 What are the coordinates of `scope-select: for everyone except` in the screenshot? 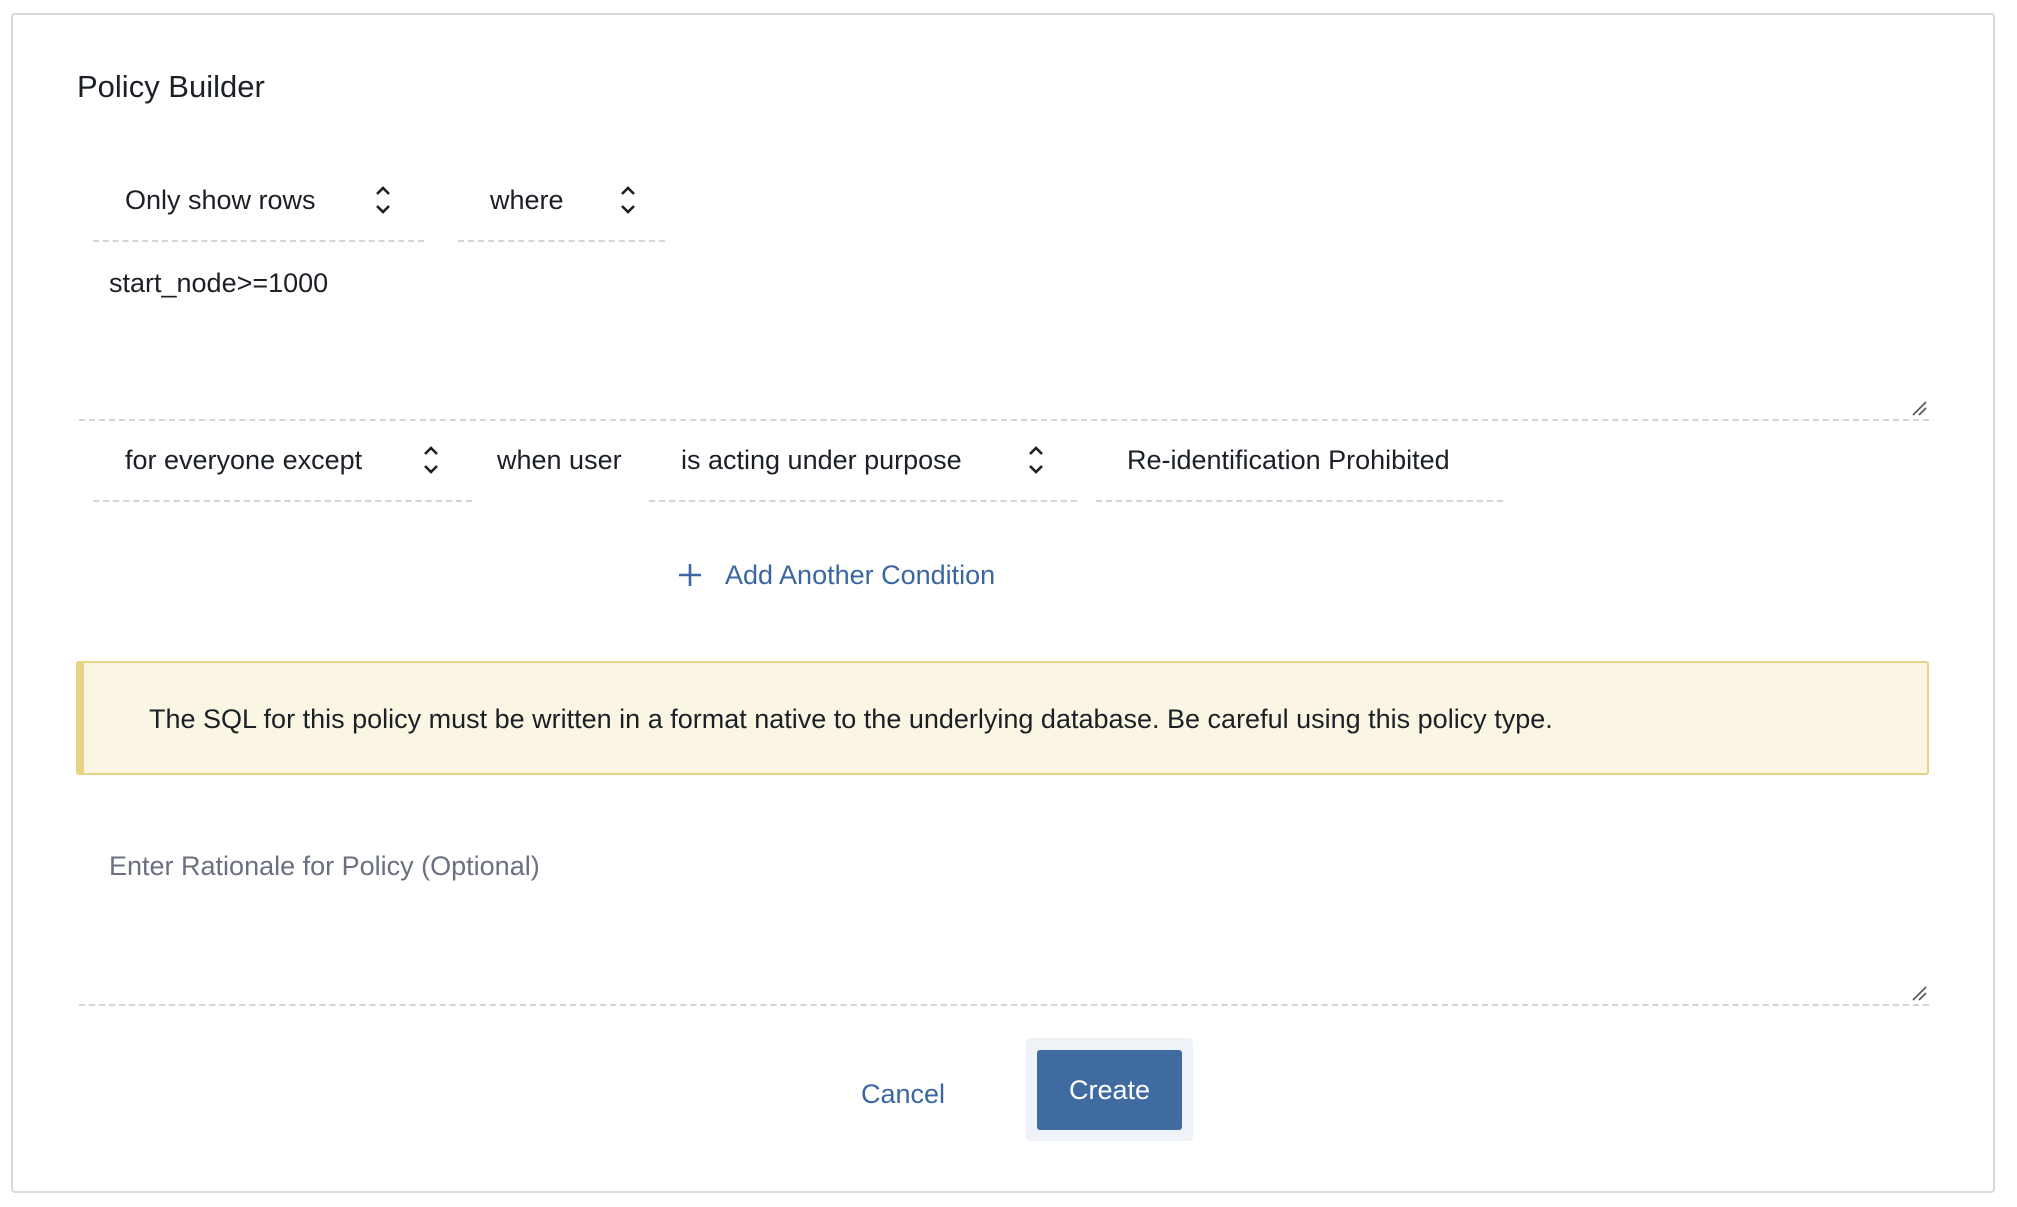 It's located at (282, 462).